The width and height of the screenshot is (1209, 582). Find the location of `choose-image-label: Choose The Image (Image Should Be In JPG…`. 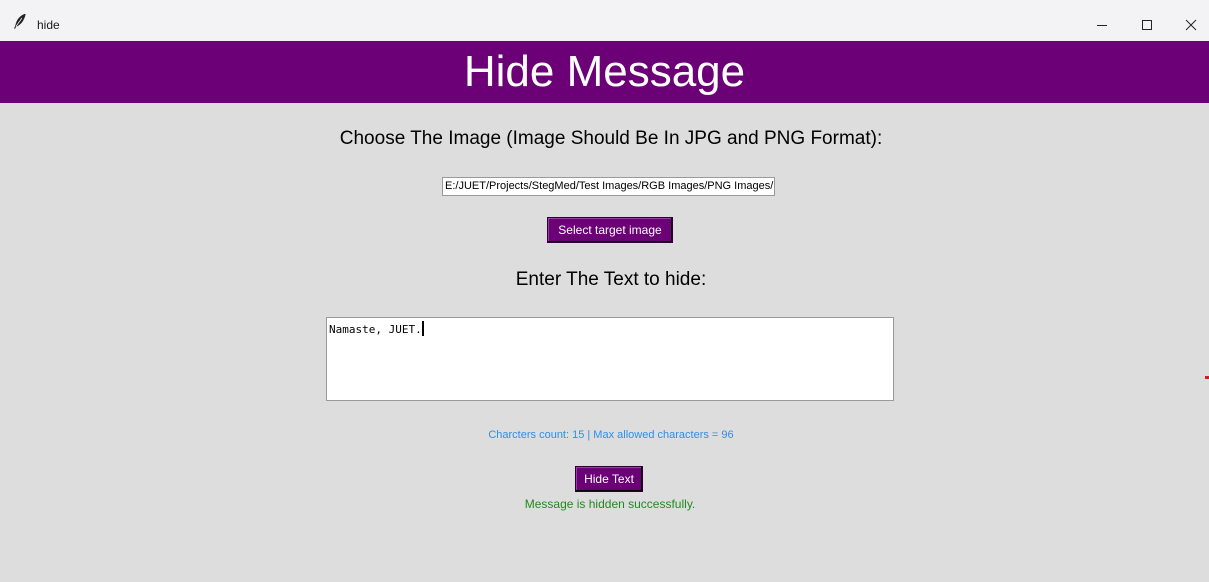

choose-image-label: Choose The Image (Image Should Be In JPG… is located at coordinates (611, 138).